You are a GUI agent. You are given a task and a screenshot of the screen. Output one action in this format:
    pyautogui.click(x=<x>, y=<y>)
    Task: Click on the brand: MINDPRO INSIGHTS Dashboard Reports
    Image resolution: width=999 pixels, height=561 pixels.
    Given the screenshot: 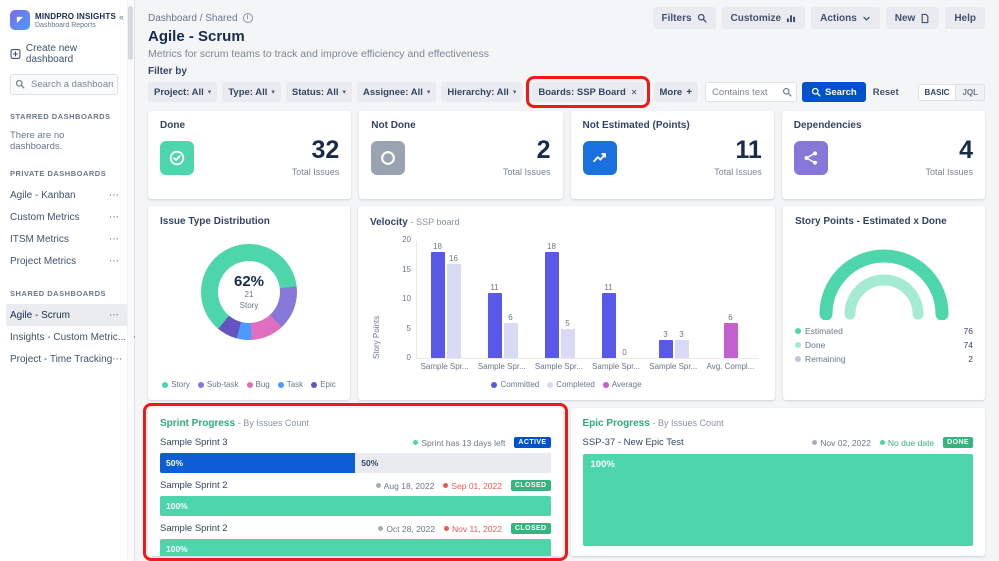 What is the action you would take?
    pyautogui.click(x=64, y=20)
    